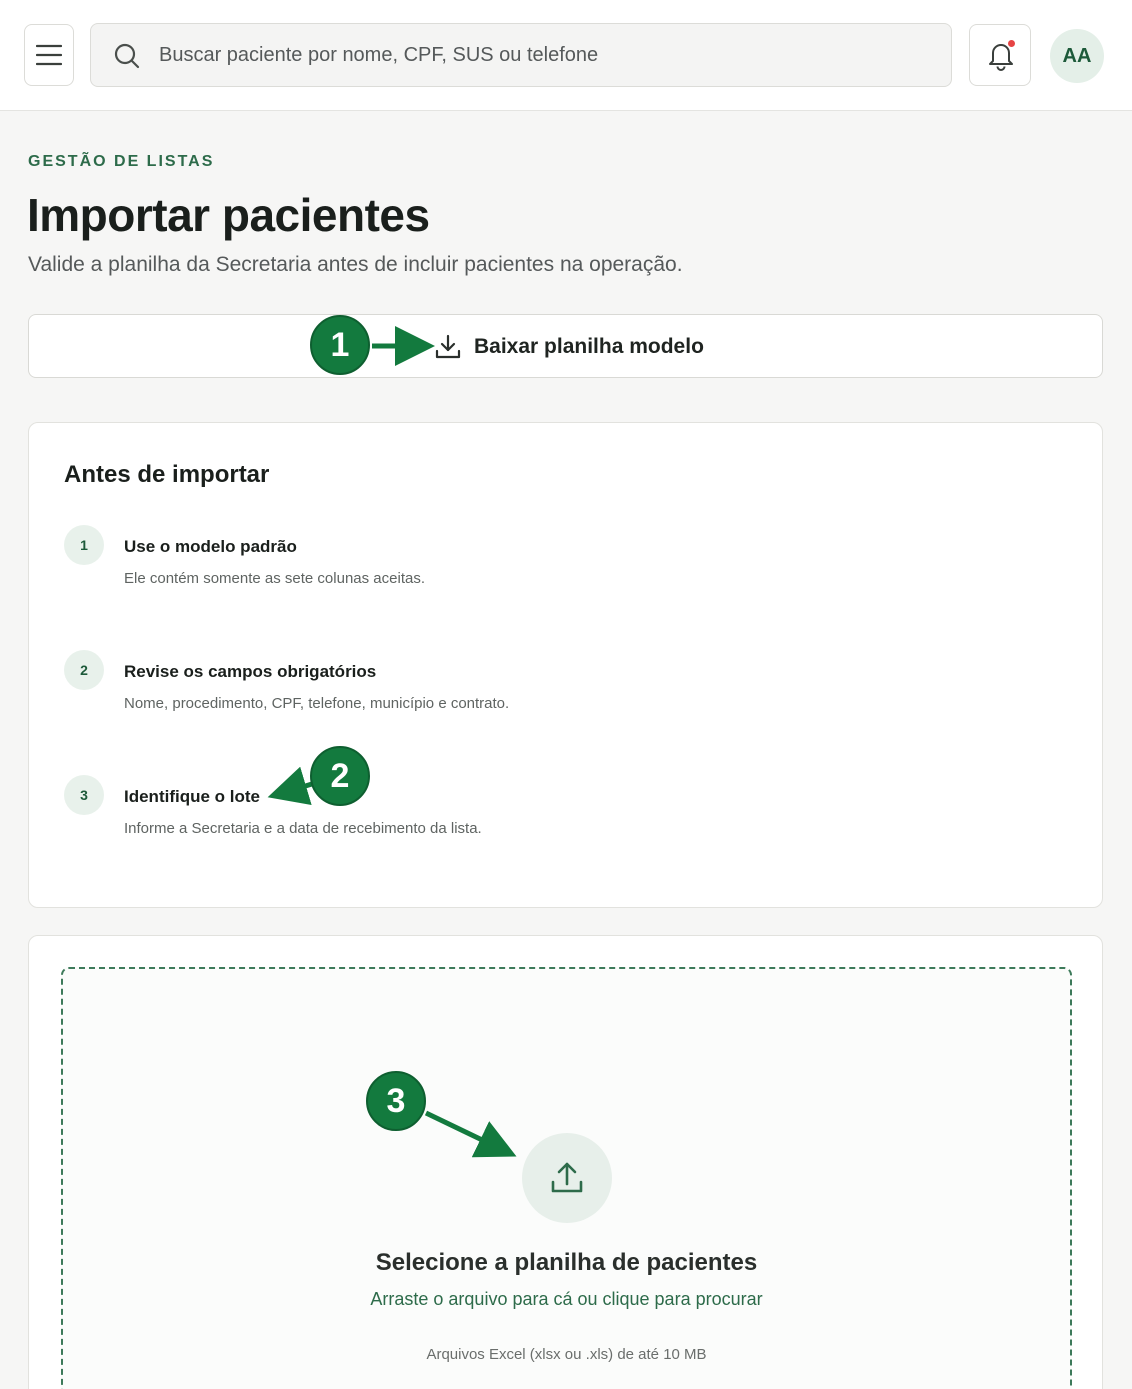  What do you see at coordinates (544, 55) in the screenshot?
I see `search-input` at bounding box center [544, 55].